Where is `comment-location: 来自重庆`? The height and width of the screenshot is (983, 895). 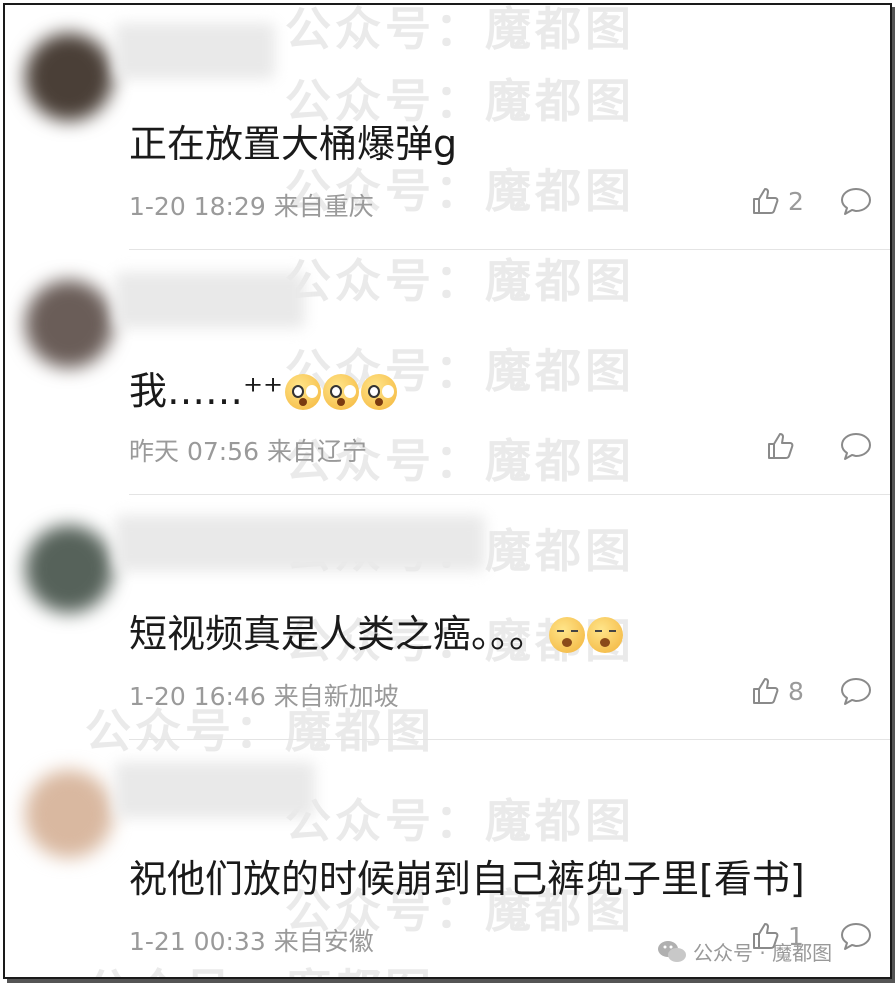
comment-location: 来自重庆 is located at coordinates (323, 206).